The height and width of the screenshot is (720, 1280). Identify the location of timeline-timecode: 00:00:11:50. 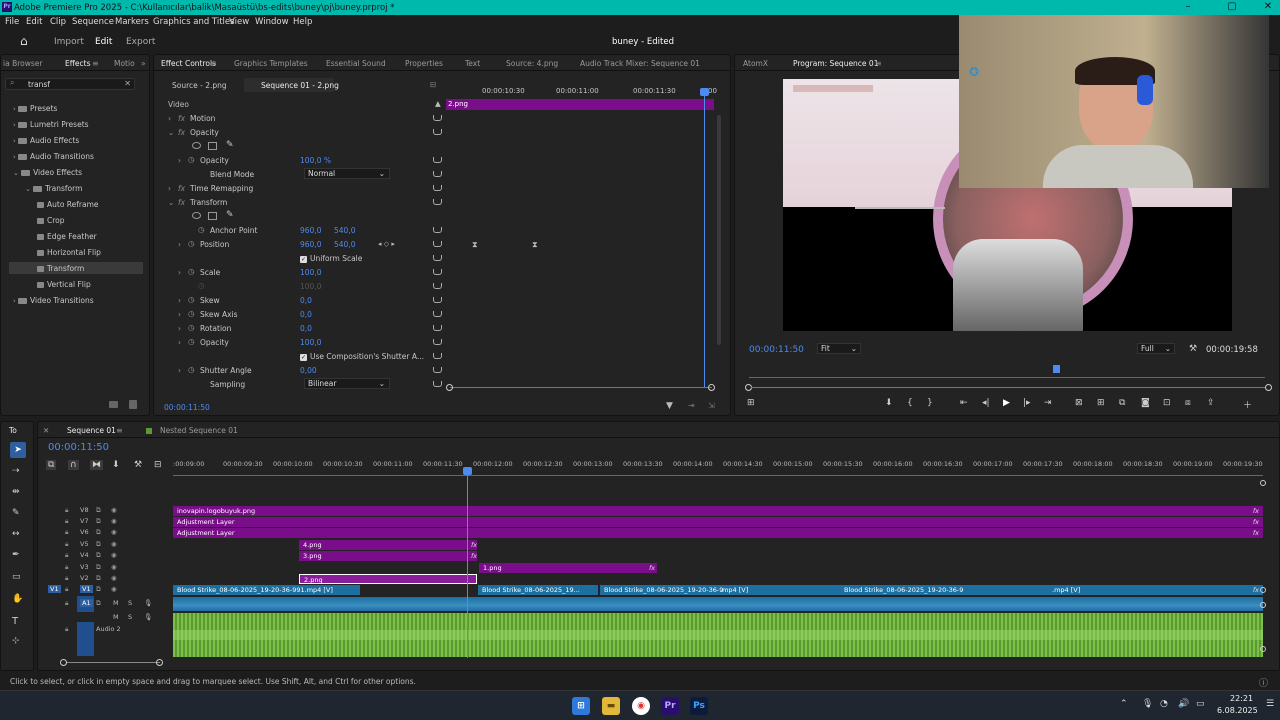
(78, 447).